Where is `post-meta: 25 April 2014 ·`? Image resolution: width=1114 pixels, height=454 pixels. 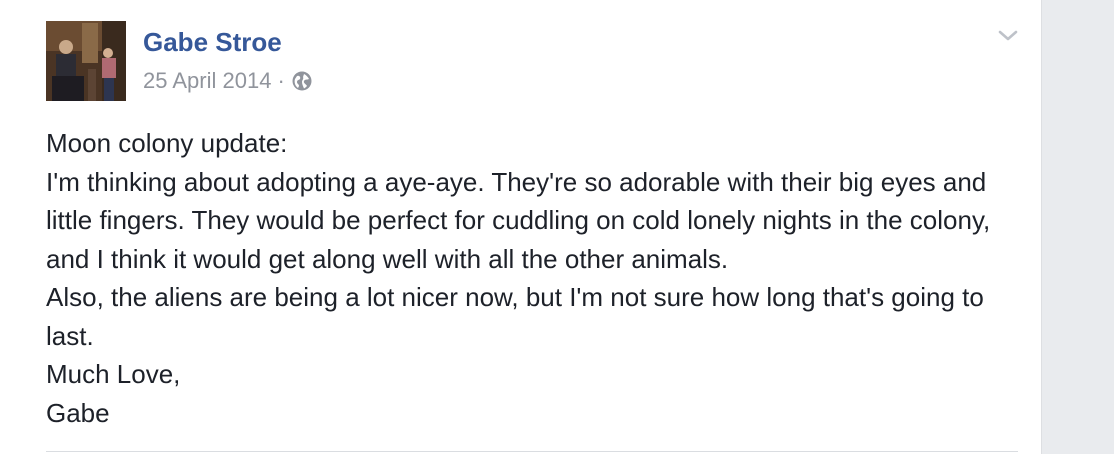 post-meta: 25 April 2014 · is located at coordinates (228, 81).